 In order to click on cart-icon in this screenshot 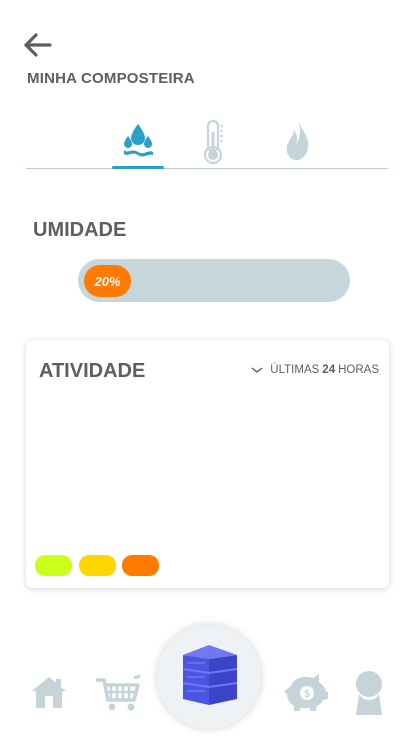, I will do `click(118, 692)`.